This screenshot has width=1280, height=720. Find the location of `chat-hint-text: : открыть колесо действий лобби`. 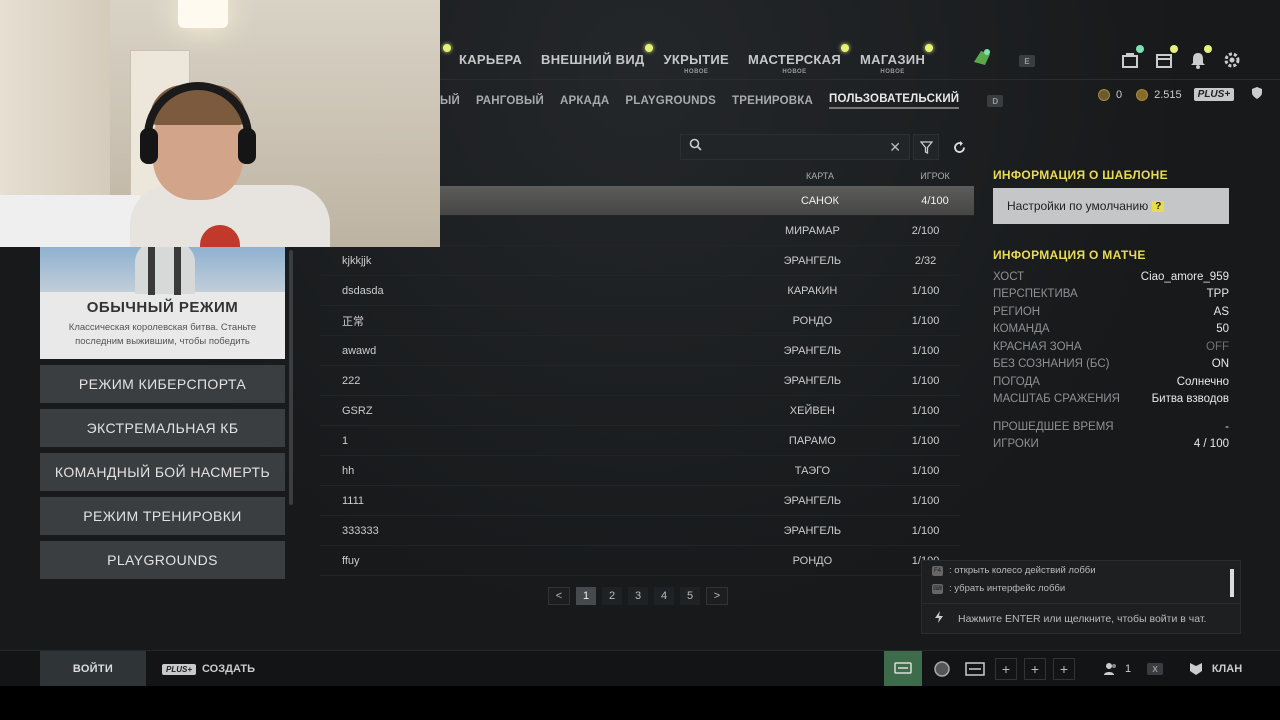

chat-hint-text: : открыть колесо действий лобби is located at coordinates (1022, 570).